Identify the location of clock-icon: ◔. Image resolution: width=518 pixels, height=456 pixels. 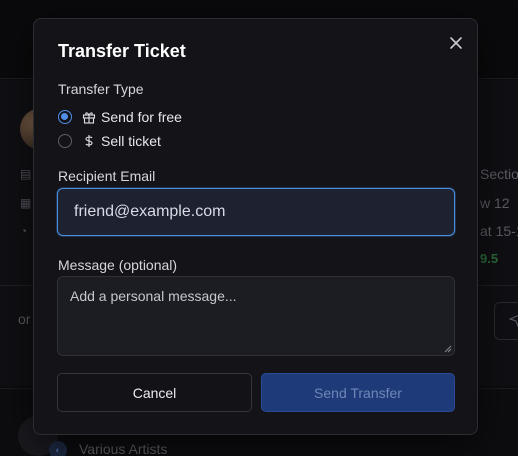
(24, 231).